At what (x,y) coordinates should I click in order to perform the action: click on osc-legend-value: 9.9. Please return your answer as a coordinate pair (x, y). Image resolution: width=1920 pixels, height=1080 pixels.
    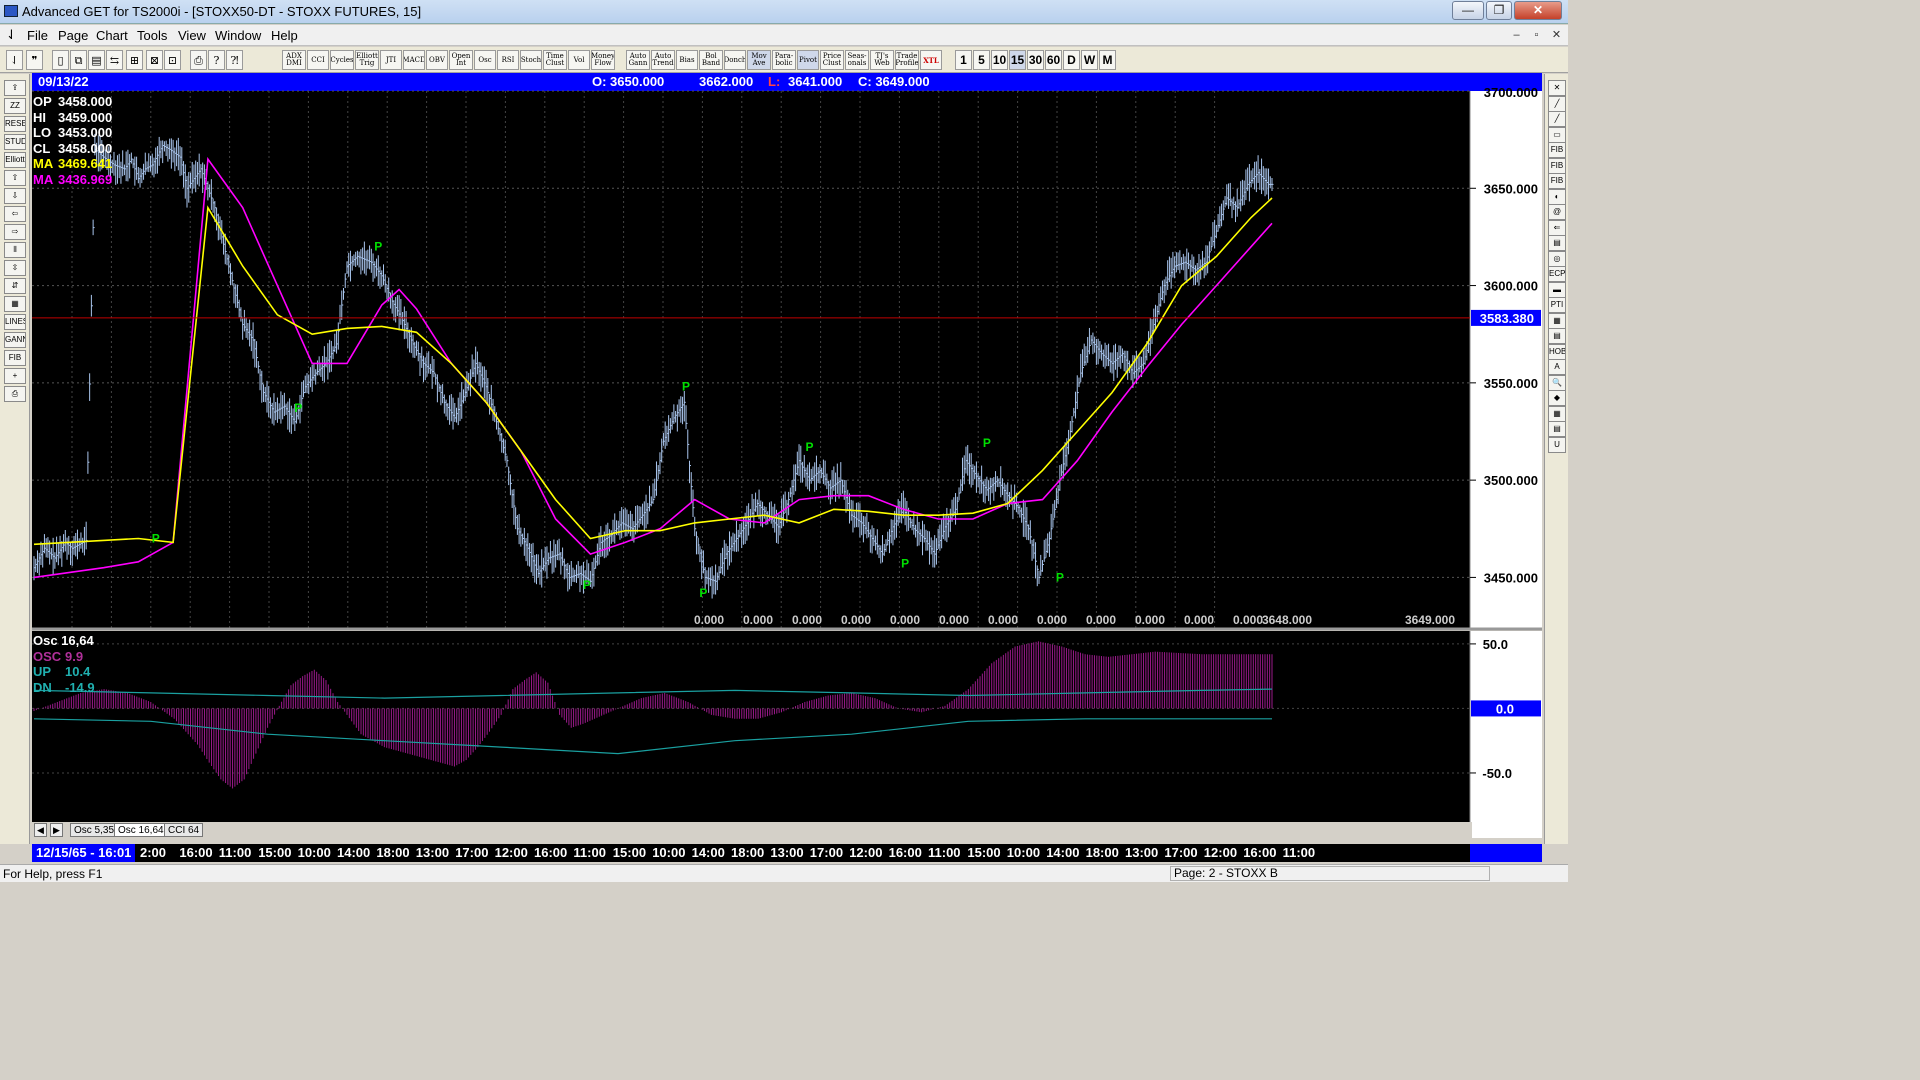
    Looking at the image, I should click on (74, 656).